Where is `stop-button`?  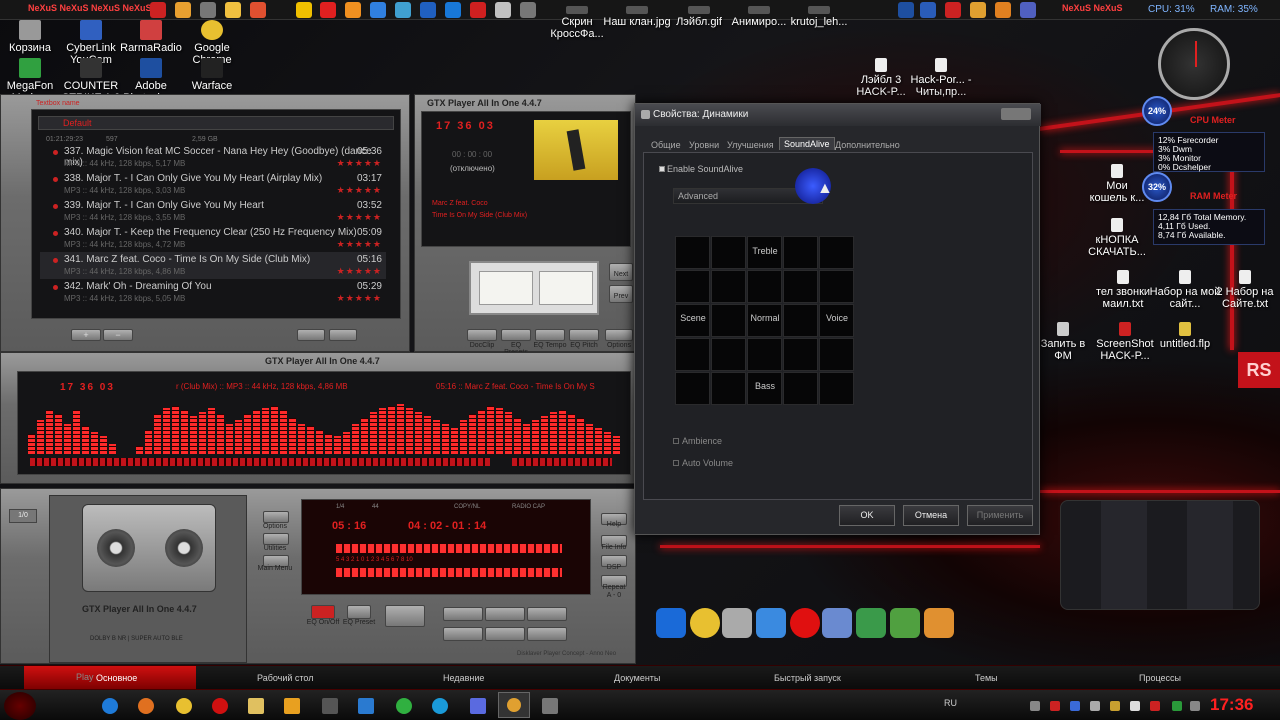 stop-button is located at coordinates (405, 616).